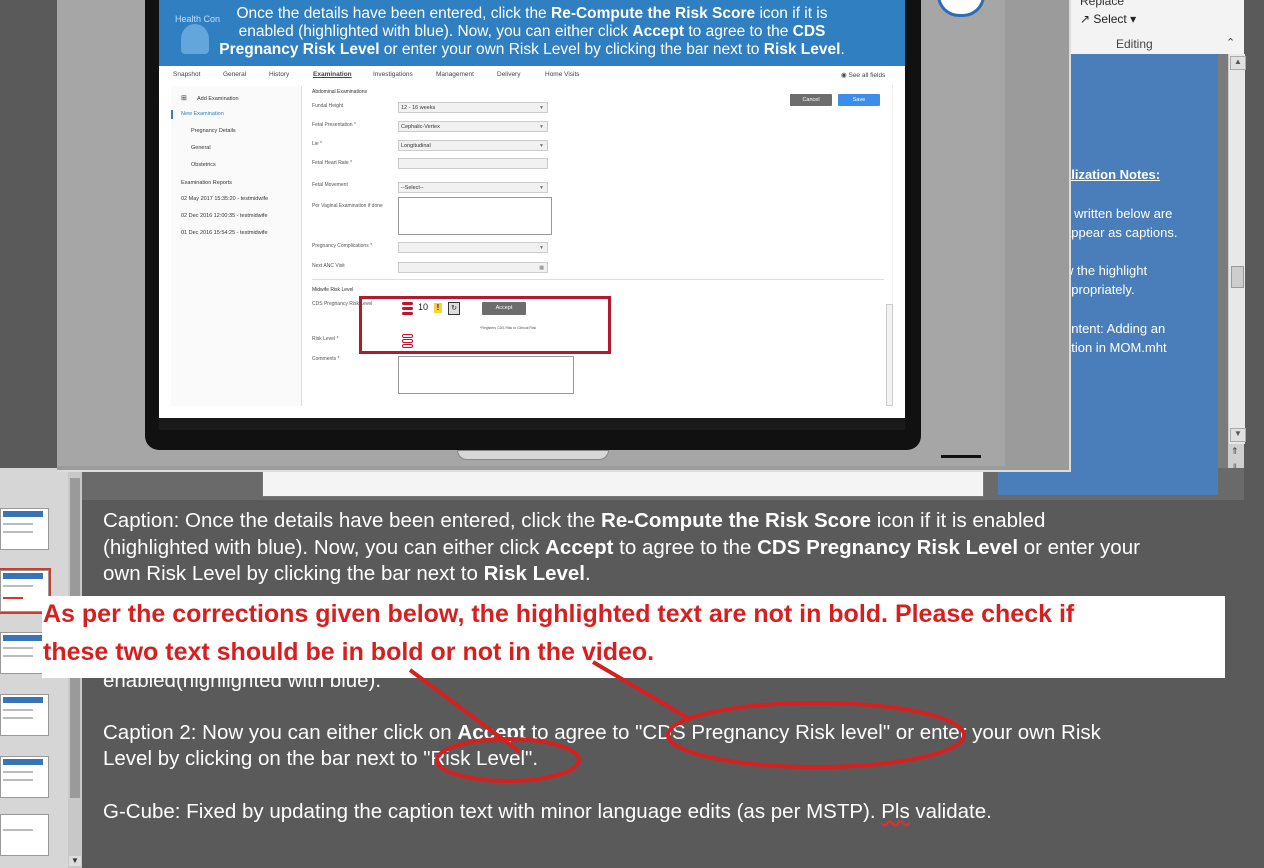  Describe the element at coordinates (1124, 232) in the screenshot. I see `notes-line: appear as captions.` at that location.